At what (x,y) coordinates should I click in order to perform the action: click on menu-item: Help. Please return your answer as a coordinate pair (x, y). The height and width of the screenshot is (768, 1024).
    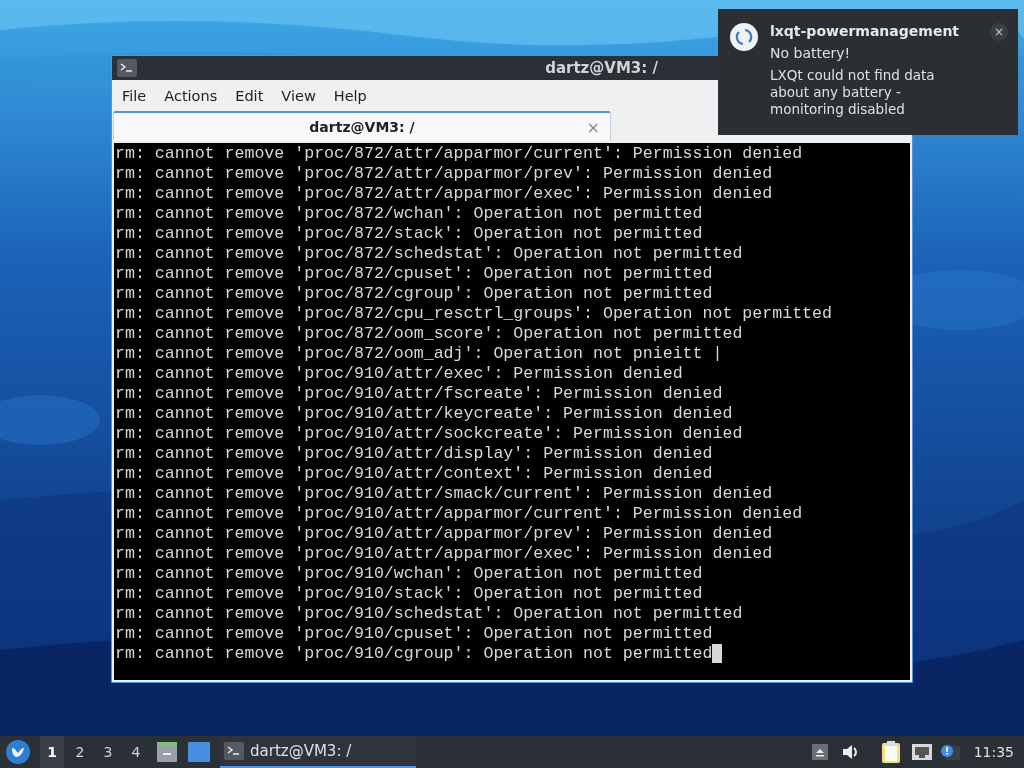
    Looking at the image, I should click on (350, 96).